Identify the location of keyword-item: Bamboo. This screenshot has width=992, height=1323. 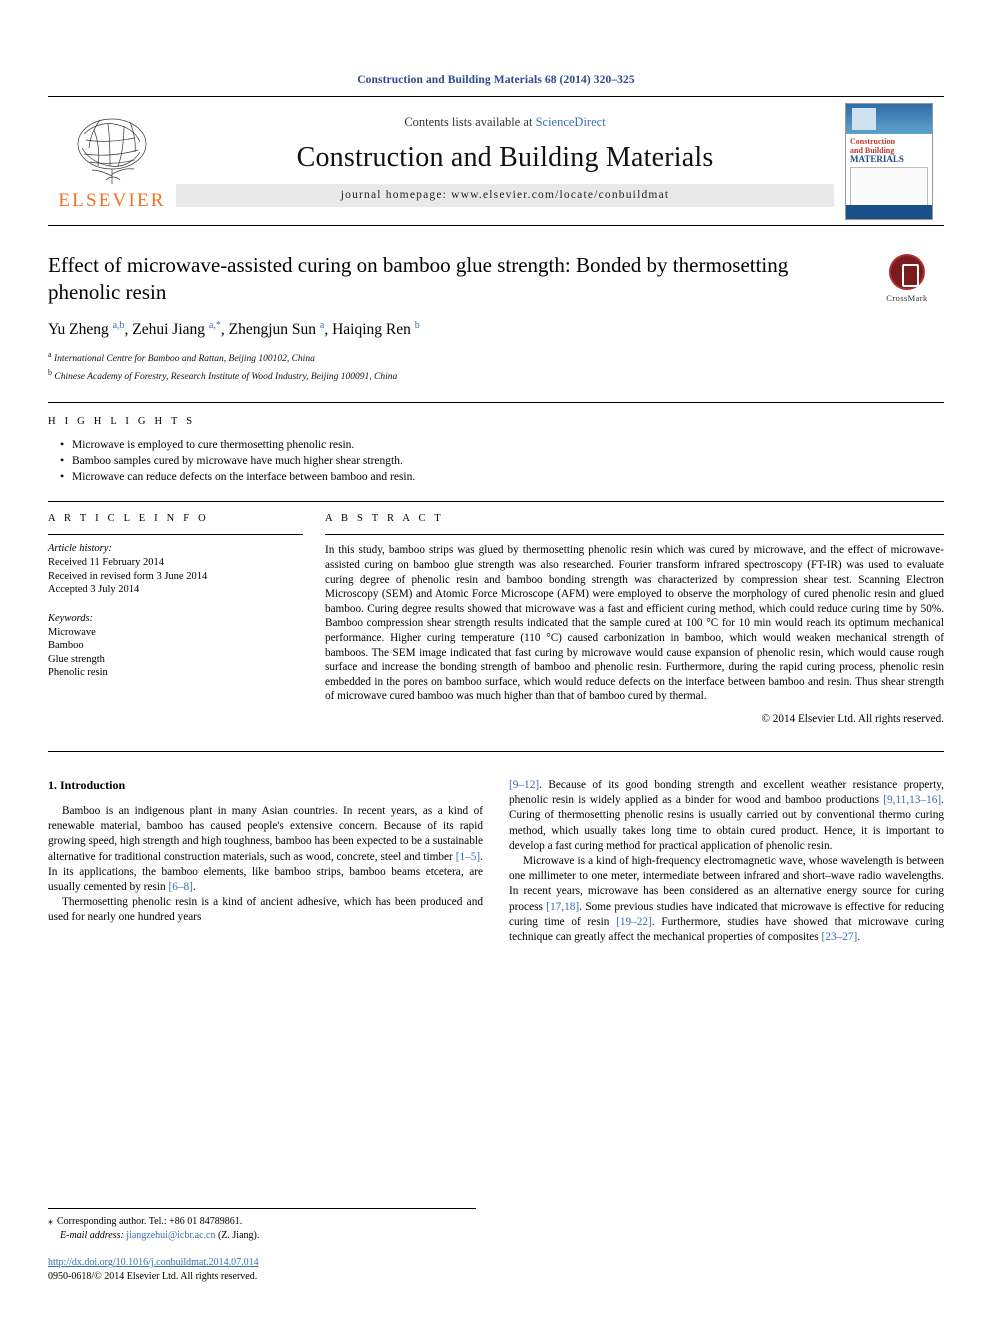
(66, 646).